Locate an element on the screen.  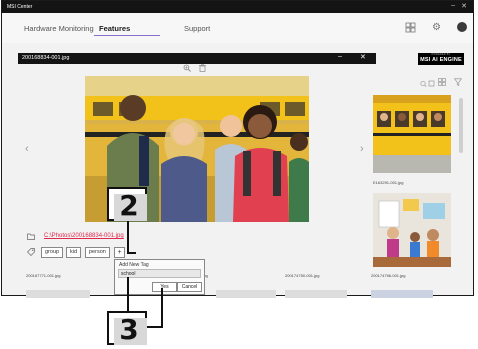
tag-chip: kid is located at coordinates (74, 252).